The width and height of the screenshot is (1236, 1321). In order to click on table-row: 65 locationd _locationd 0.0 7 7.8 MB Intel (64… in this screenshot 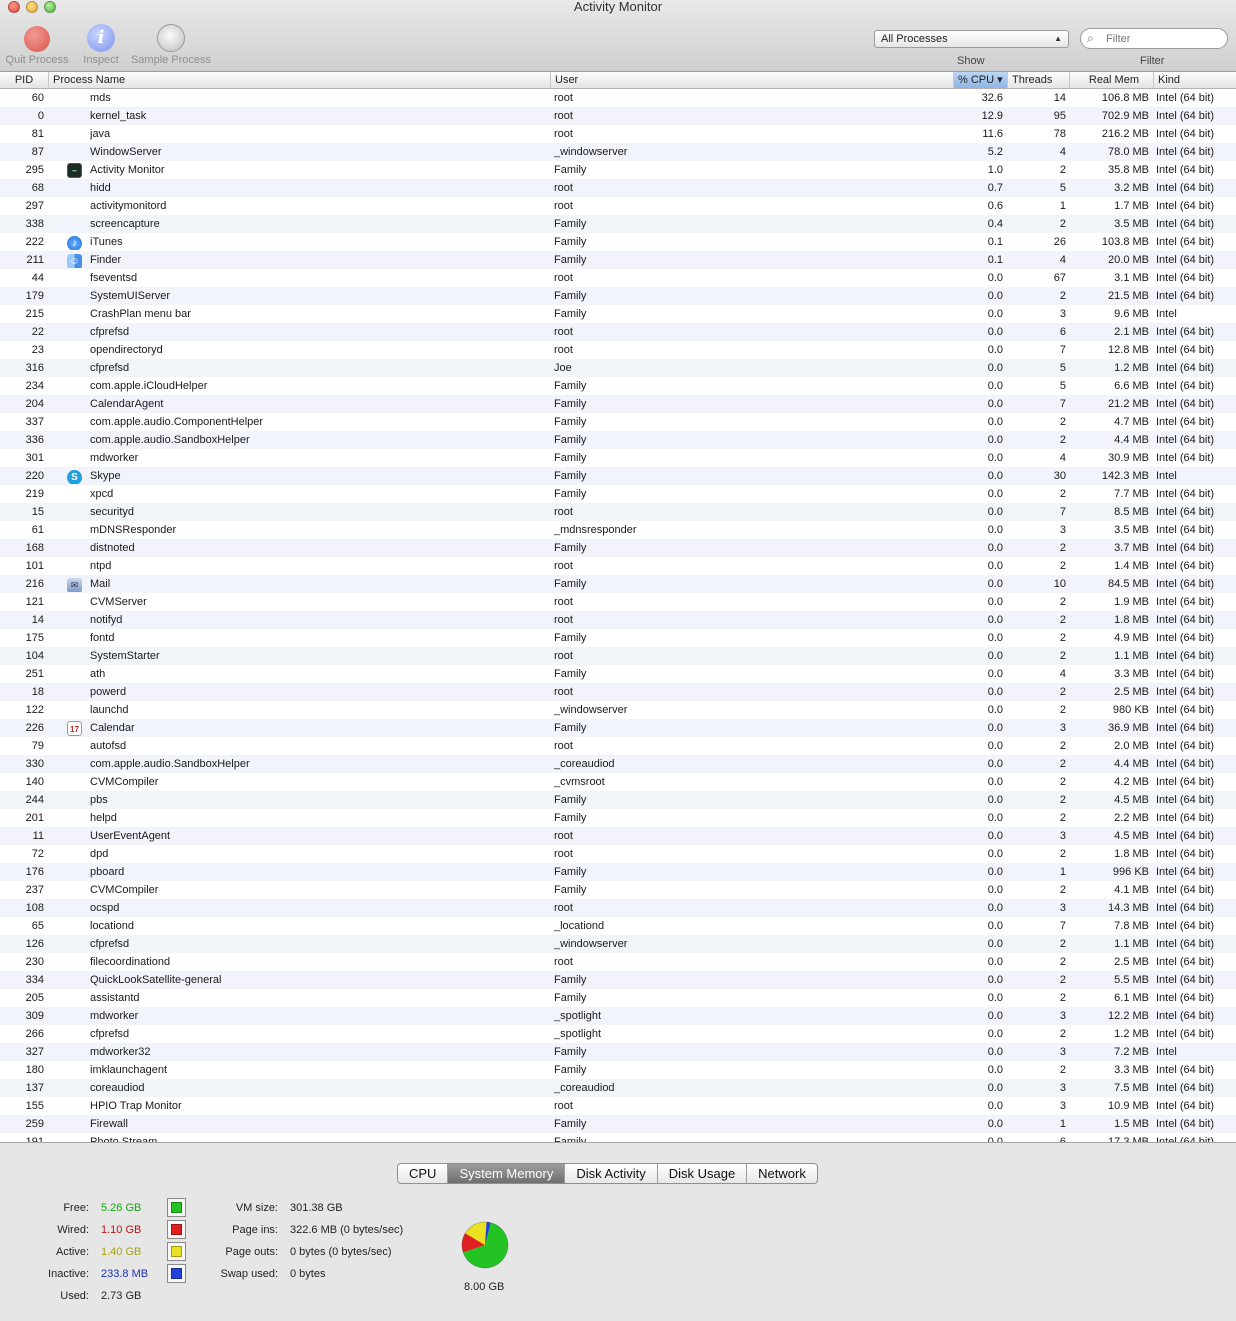, I will do `click(618, 926)`.